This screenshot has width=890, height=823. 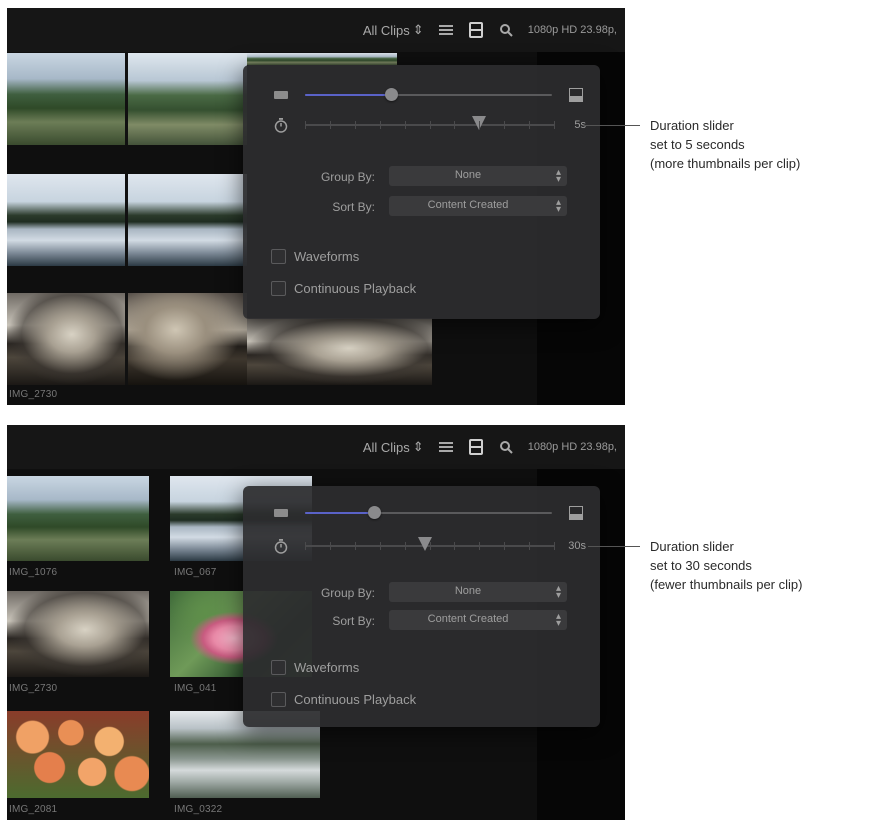 What do you see at coordinates (725, 163) in the screenshot?
I see `callout-line-3: (more thumbnails per clip)` at bounding box center [725, 163].